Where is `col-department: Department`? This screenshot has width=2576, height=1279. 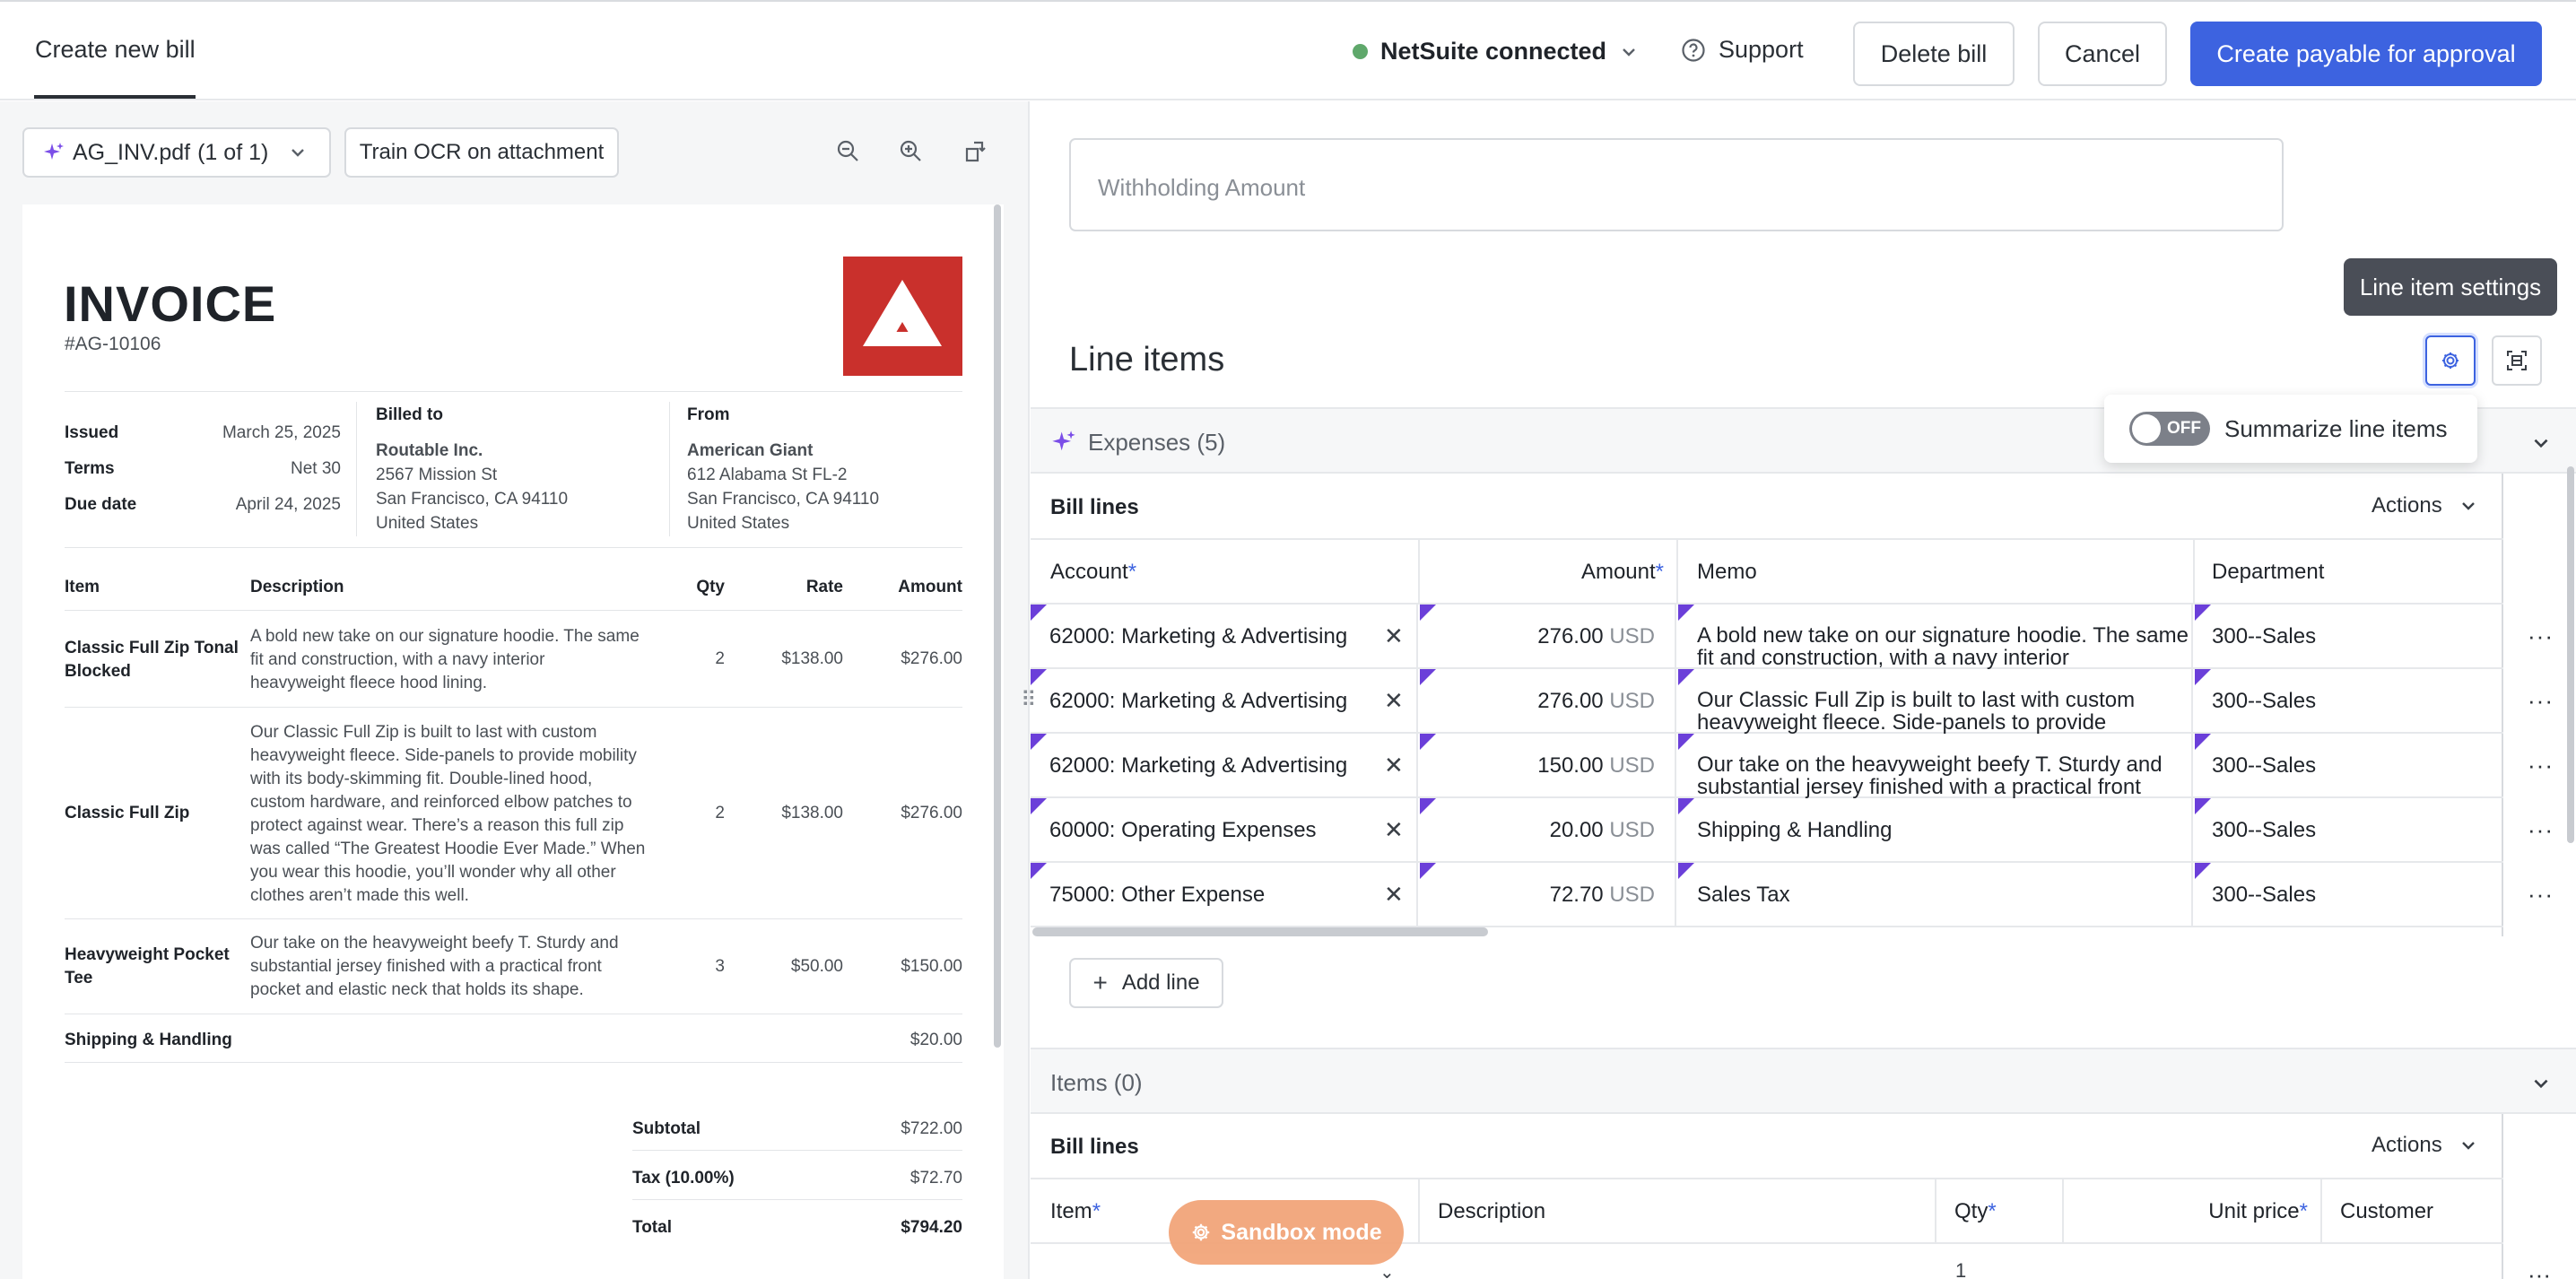
col-department: Department is located at coordinates (2268, 572).